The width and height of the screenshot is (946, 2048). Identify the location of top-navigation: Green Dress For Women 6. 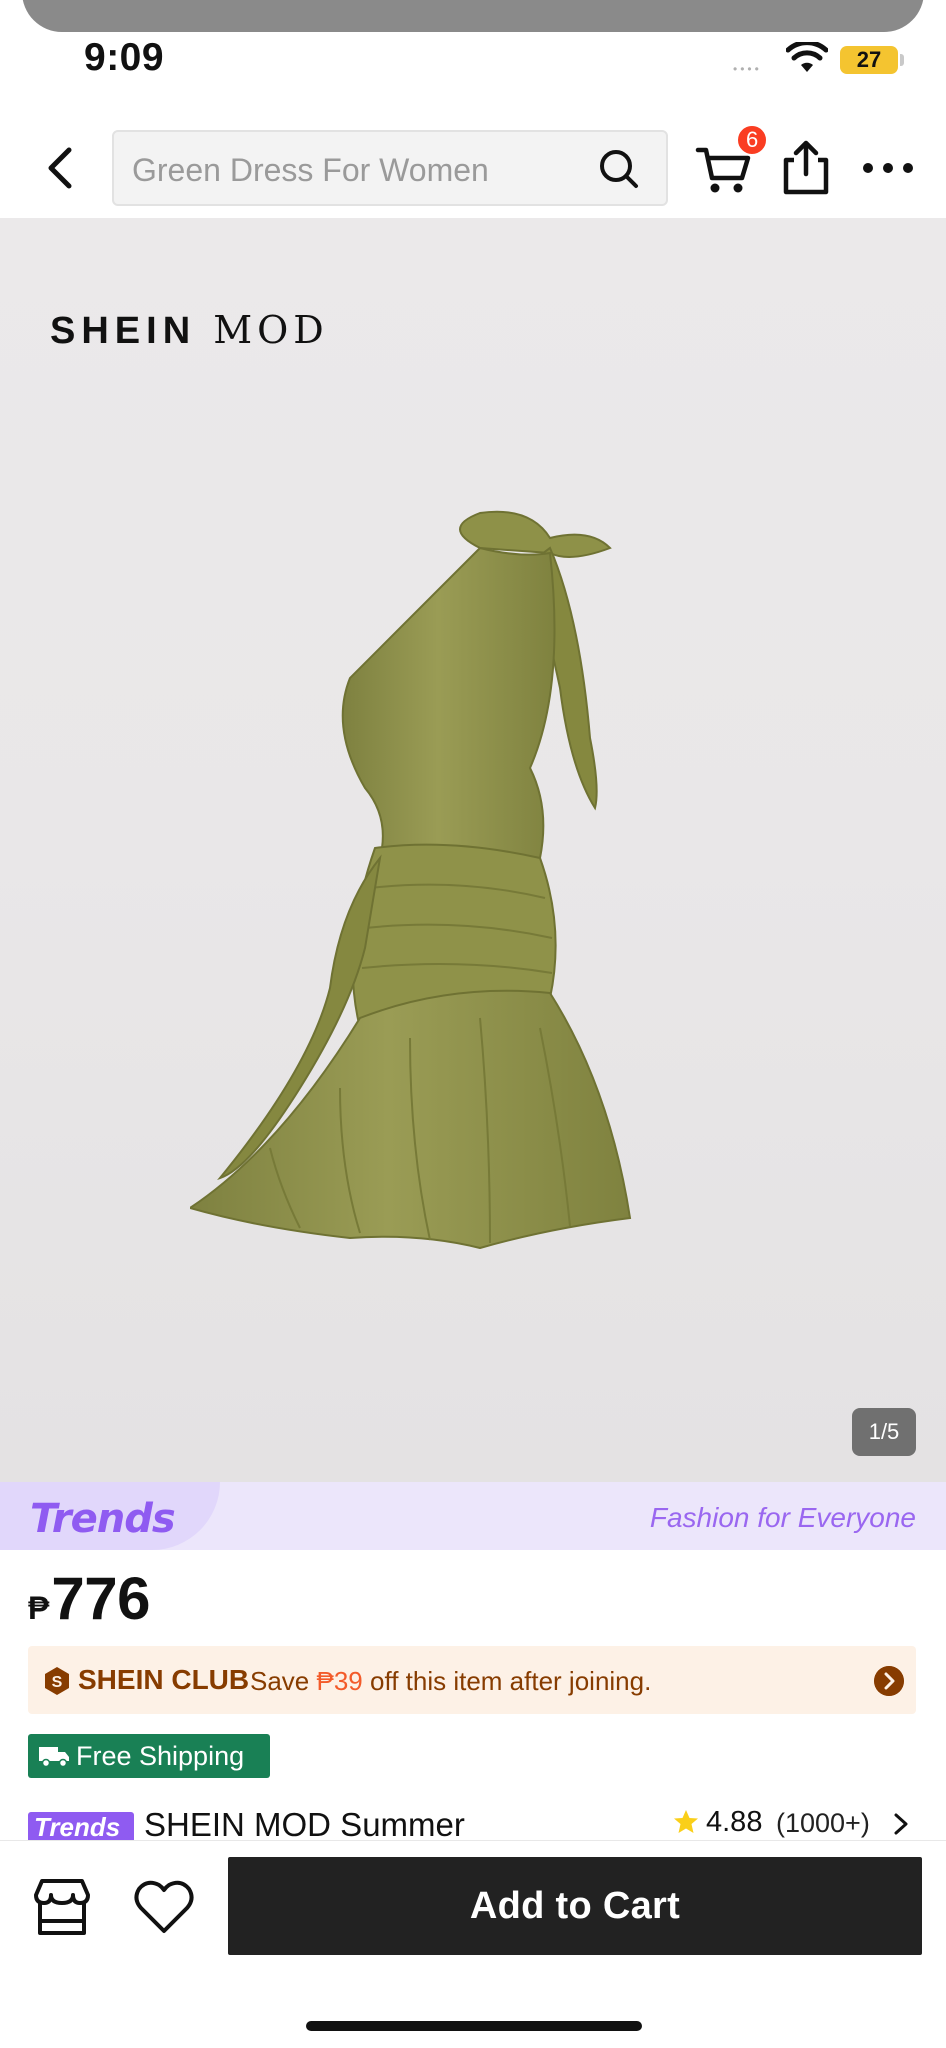
(473, 168).